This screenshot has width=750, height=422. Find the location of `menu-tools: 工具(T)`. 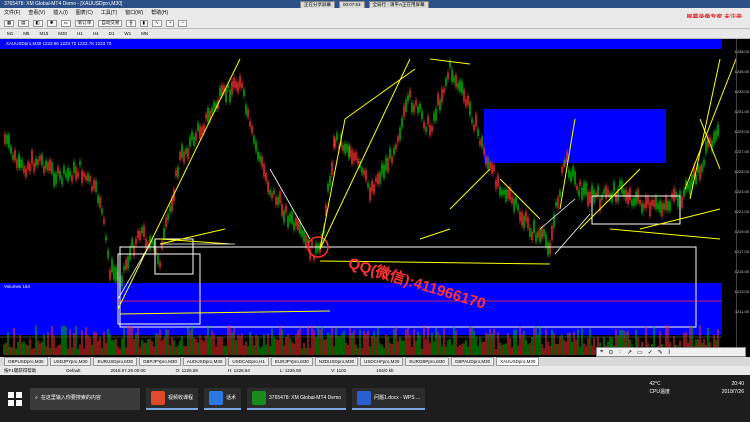

menu-tools: 工具(T) is located at coordinates (109, 13).